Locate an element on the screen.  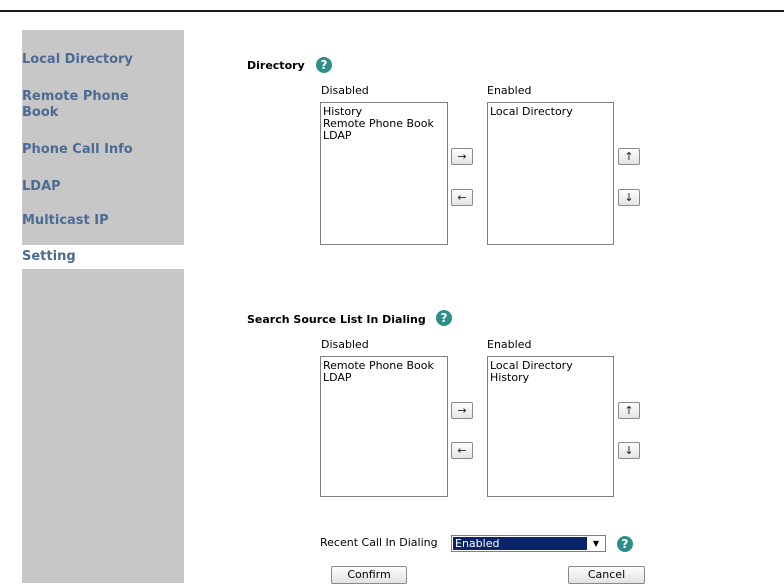
sidebar-item-ldap: LDAP is located at coordinates (41, 187).